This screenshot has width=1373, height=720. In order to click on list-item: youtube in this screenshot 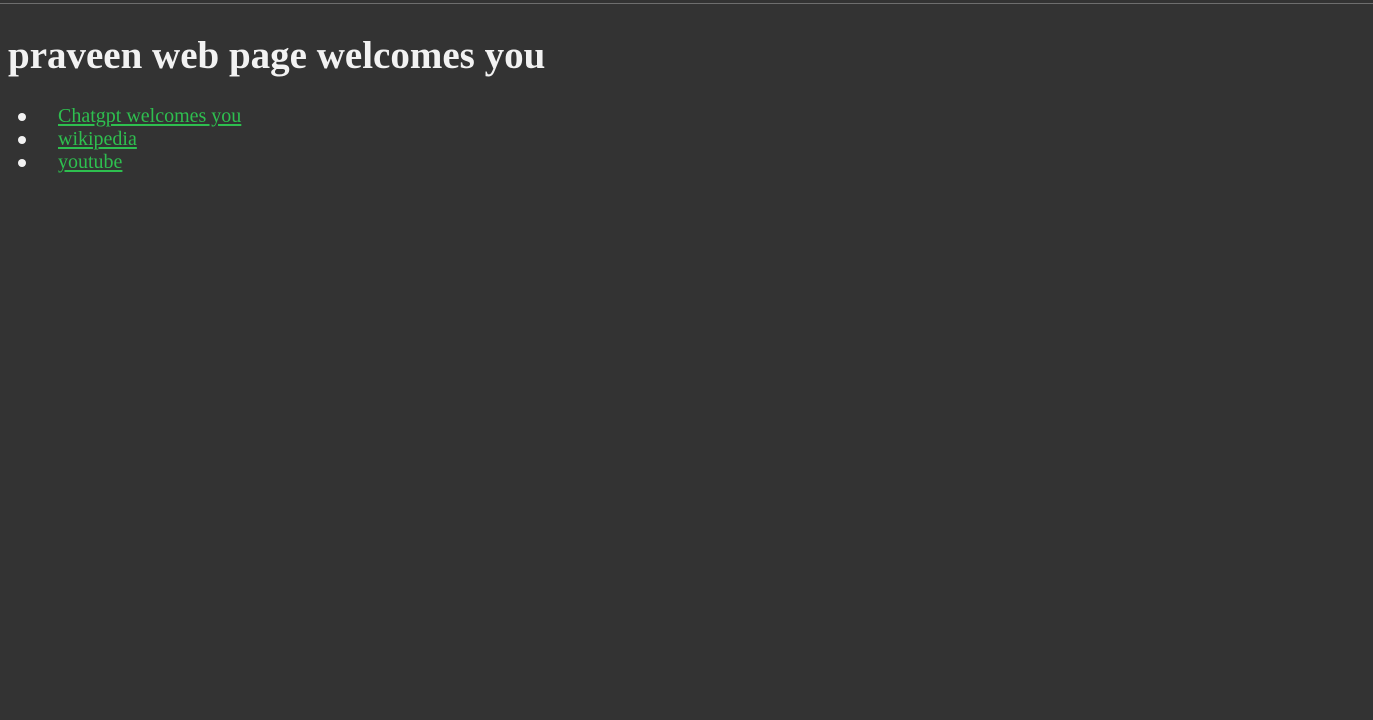, I will do `click(129, 162)`.